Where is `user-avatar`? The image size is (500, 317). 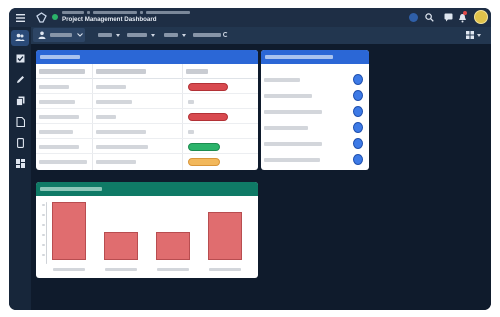 user-avatar is located at coordinates (481, 17).